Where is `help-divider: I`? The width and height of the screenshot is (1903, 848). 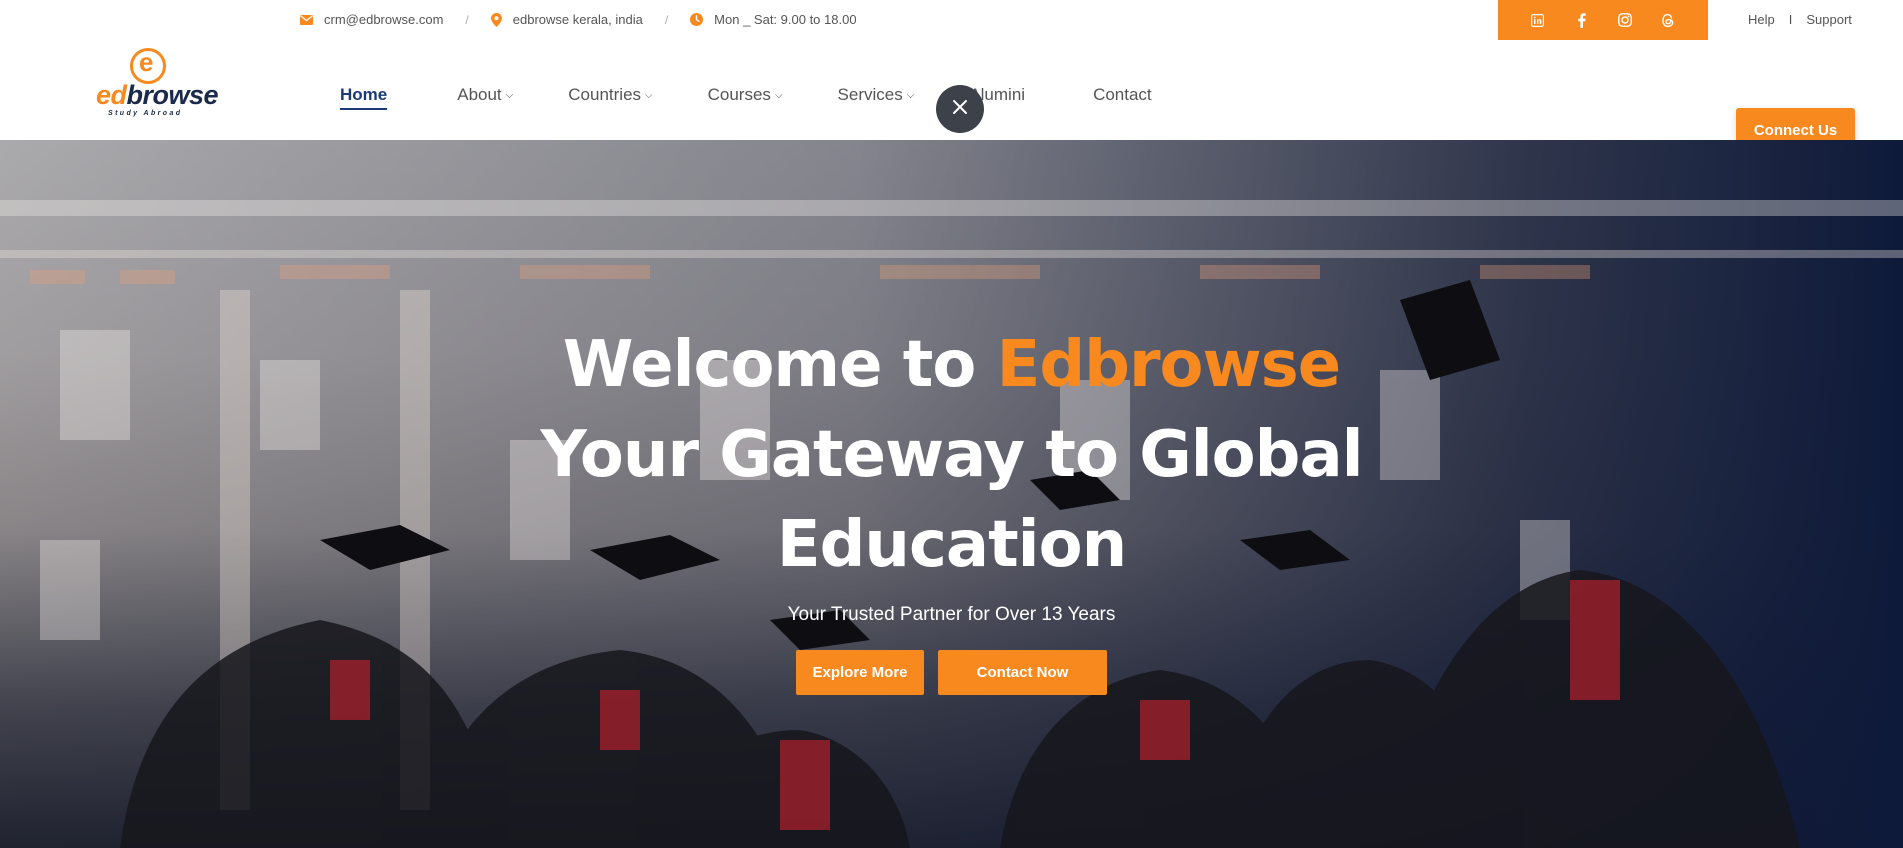 help-divider: I is located at coordinates (1790, 19).